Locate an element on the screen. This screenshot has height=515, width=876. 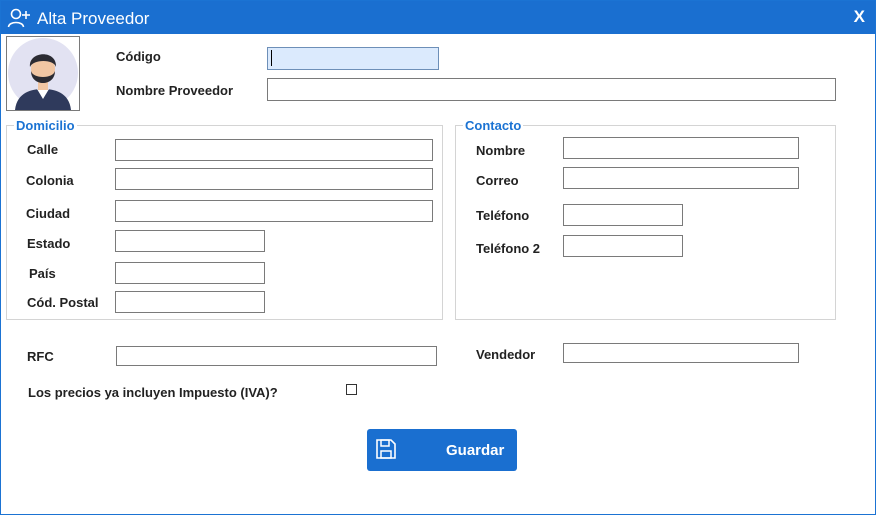
codigo-label: Código is located at coordinates (138, 56).